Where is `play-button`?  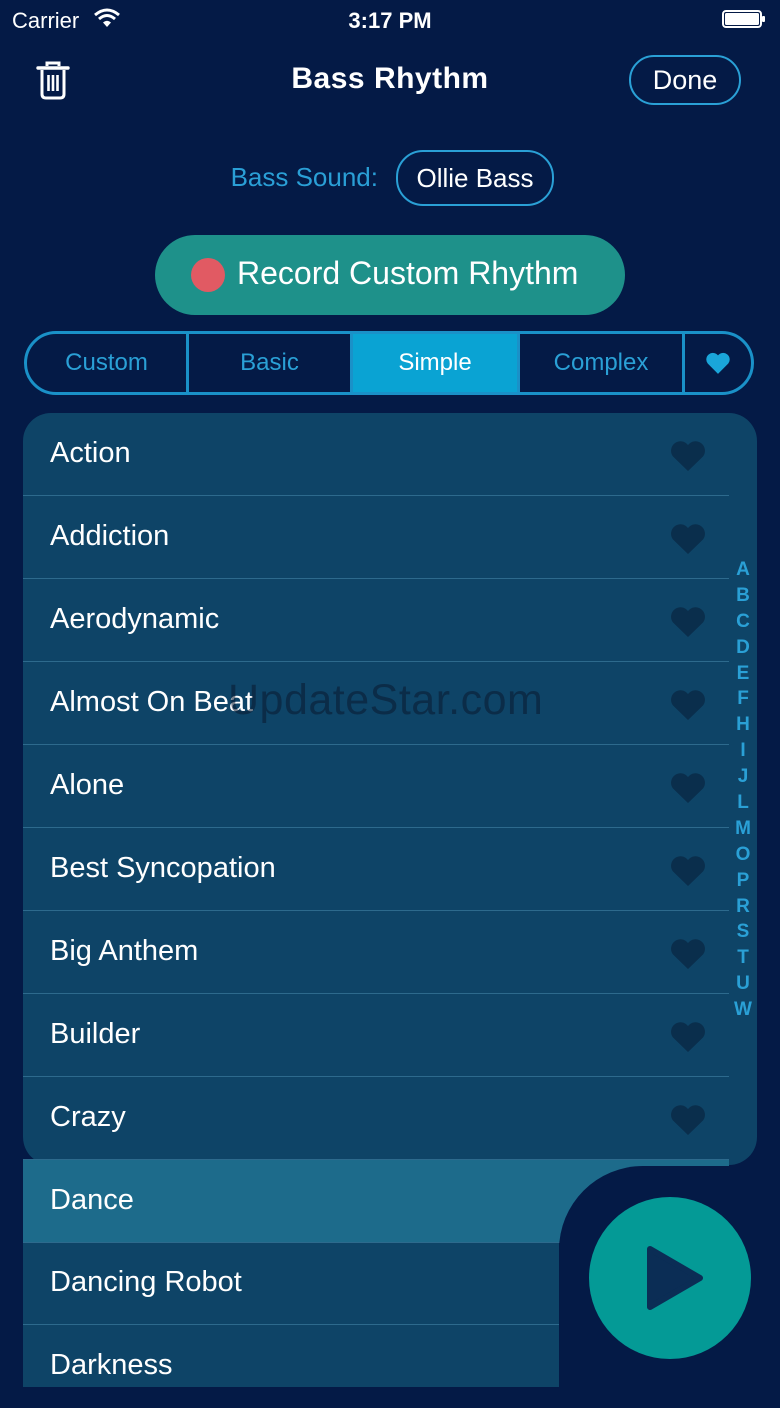 play-button is located at coordinates (670, 1278).